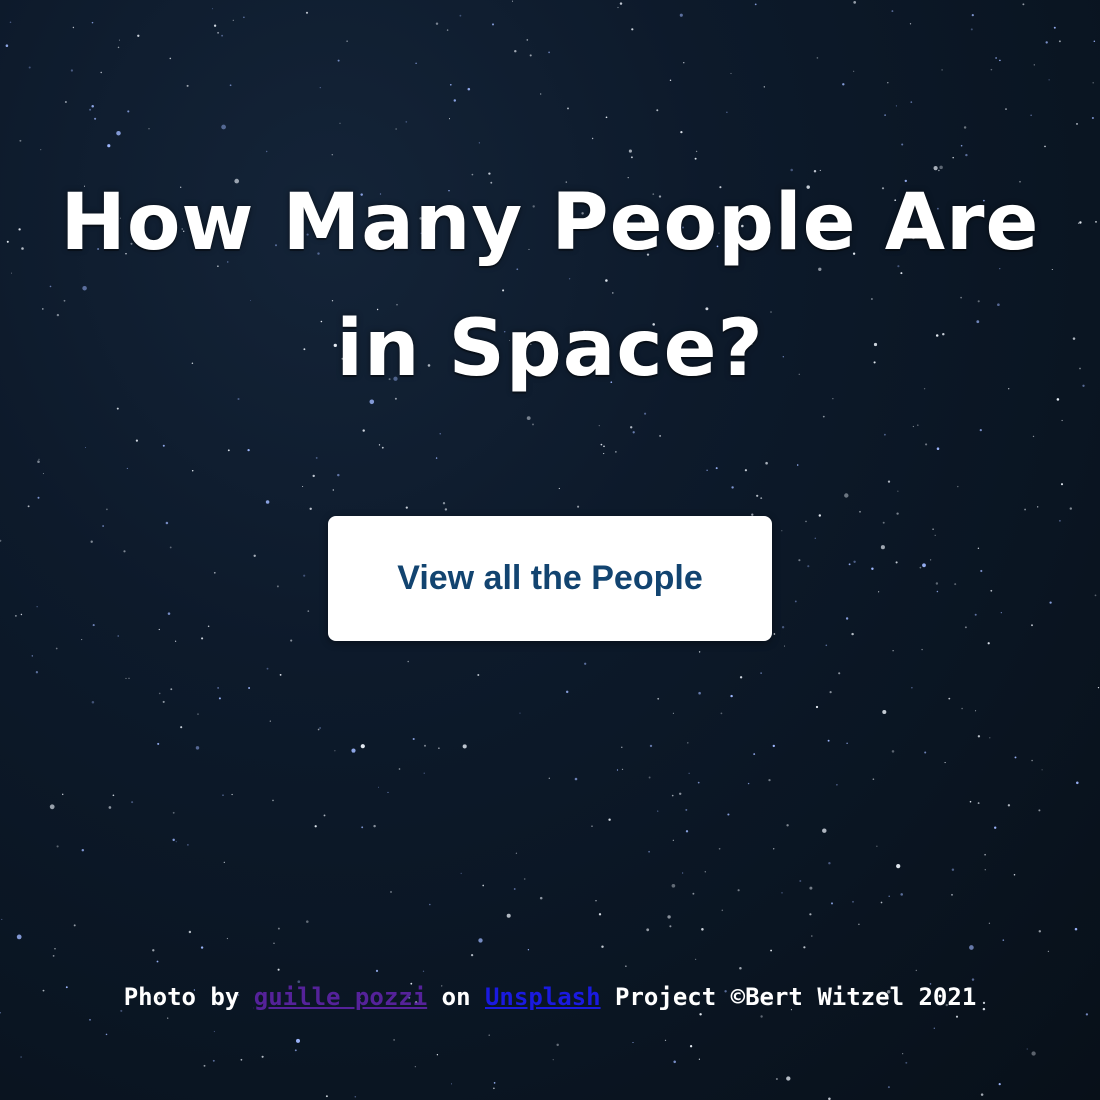 This screenshot has width=1100, height=1100. What do you see at coordinates (550, 223) in the screenshot?
I see `page-title-line-1: How Many People Are` at bounding box center [550, 223].